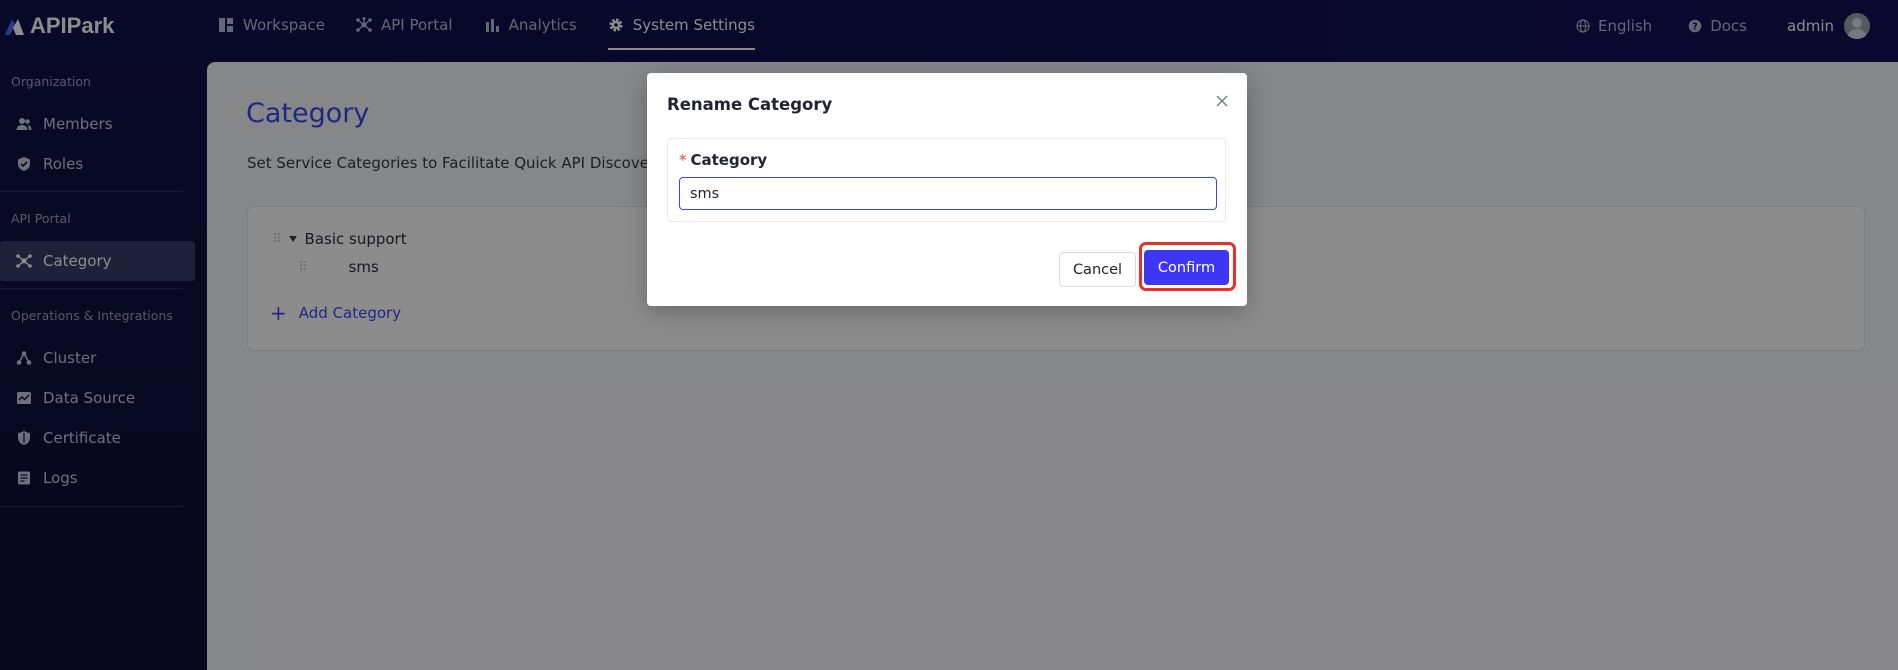 This screenshot has height=670, width=1898. I want to click on category-form: * Category, so click(946, 180).